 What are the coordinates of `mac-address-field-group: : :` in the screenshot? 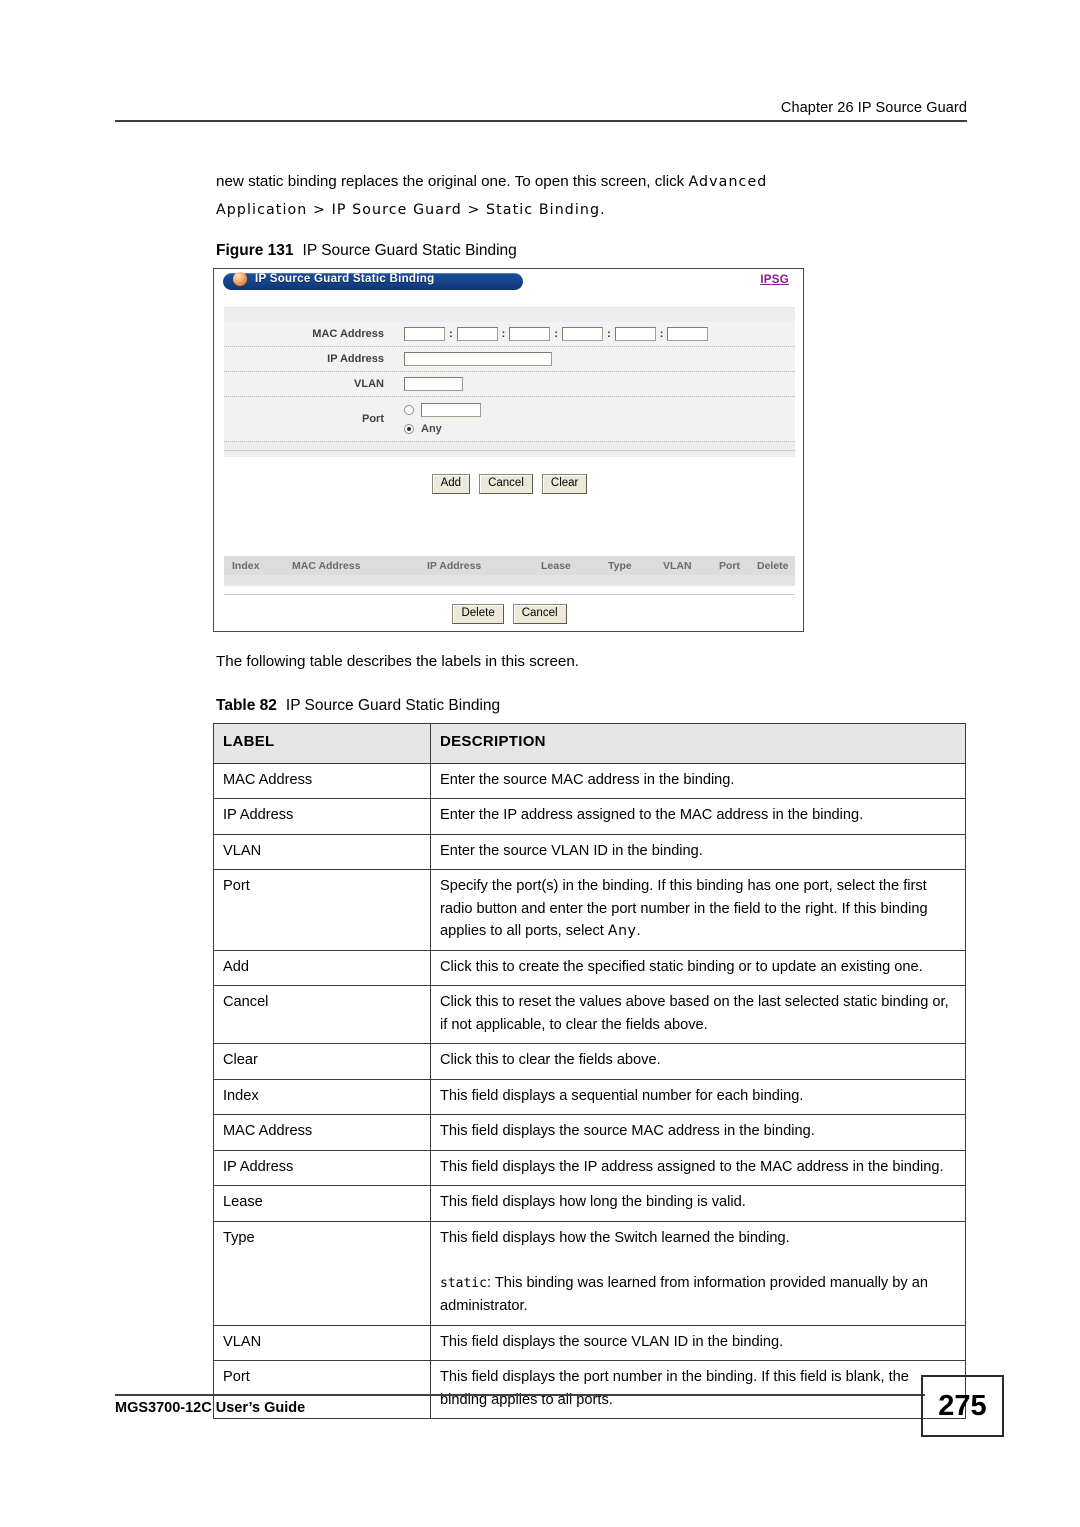 It's located at (599, 334).